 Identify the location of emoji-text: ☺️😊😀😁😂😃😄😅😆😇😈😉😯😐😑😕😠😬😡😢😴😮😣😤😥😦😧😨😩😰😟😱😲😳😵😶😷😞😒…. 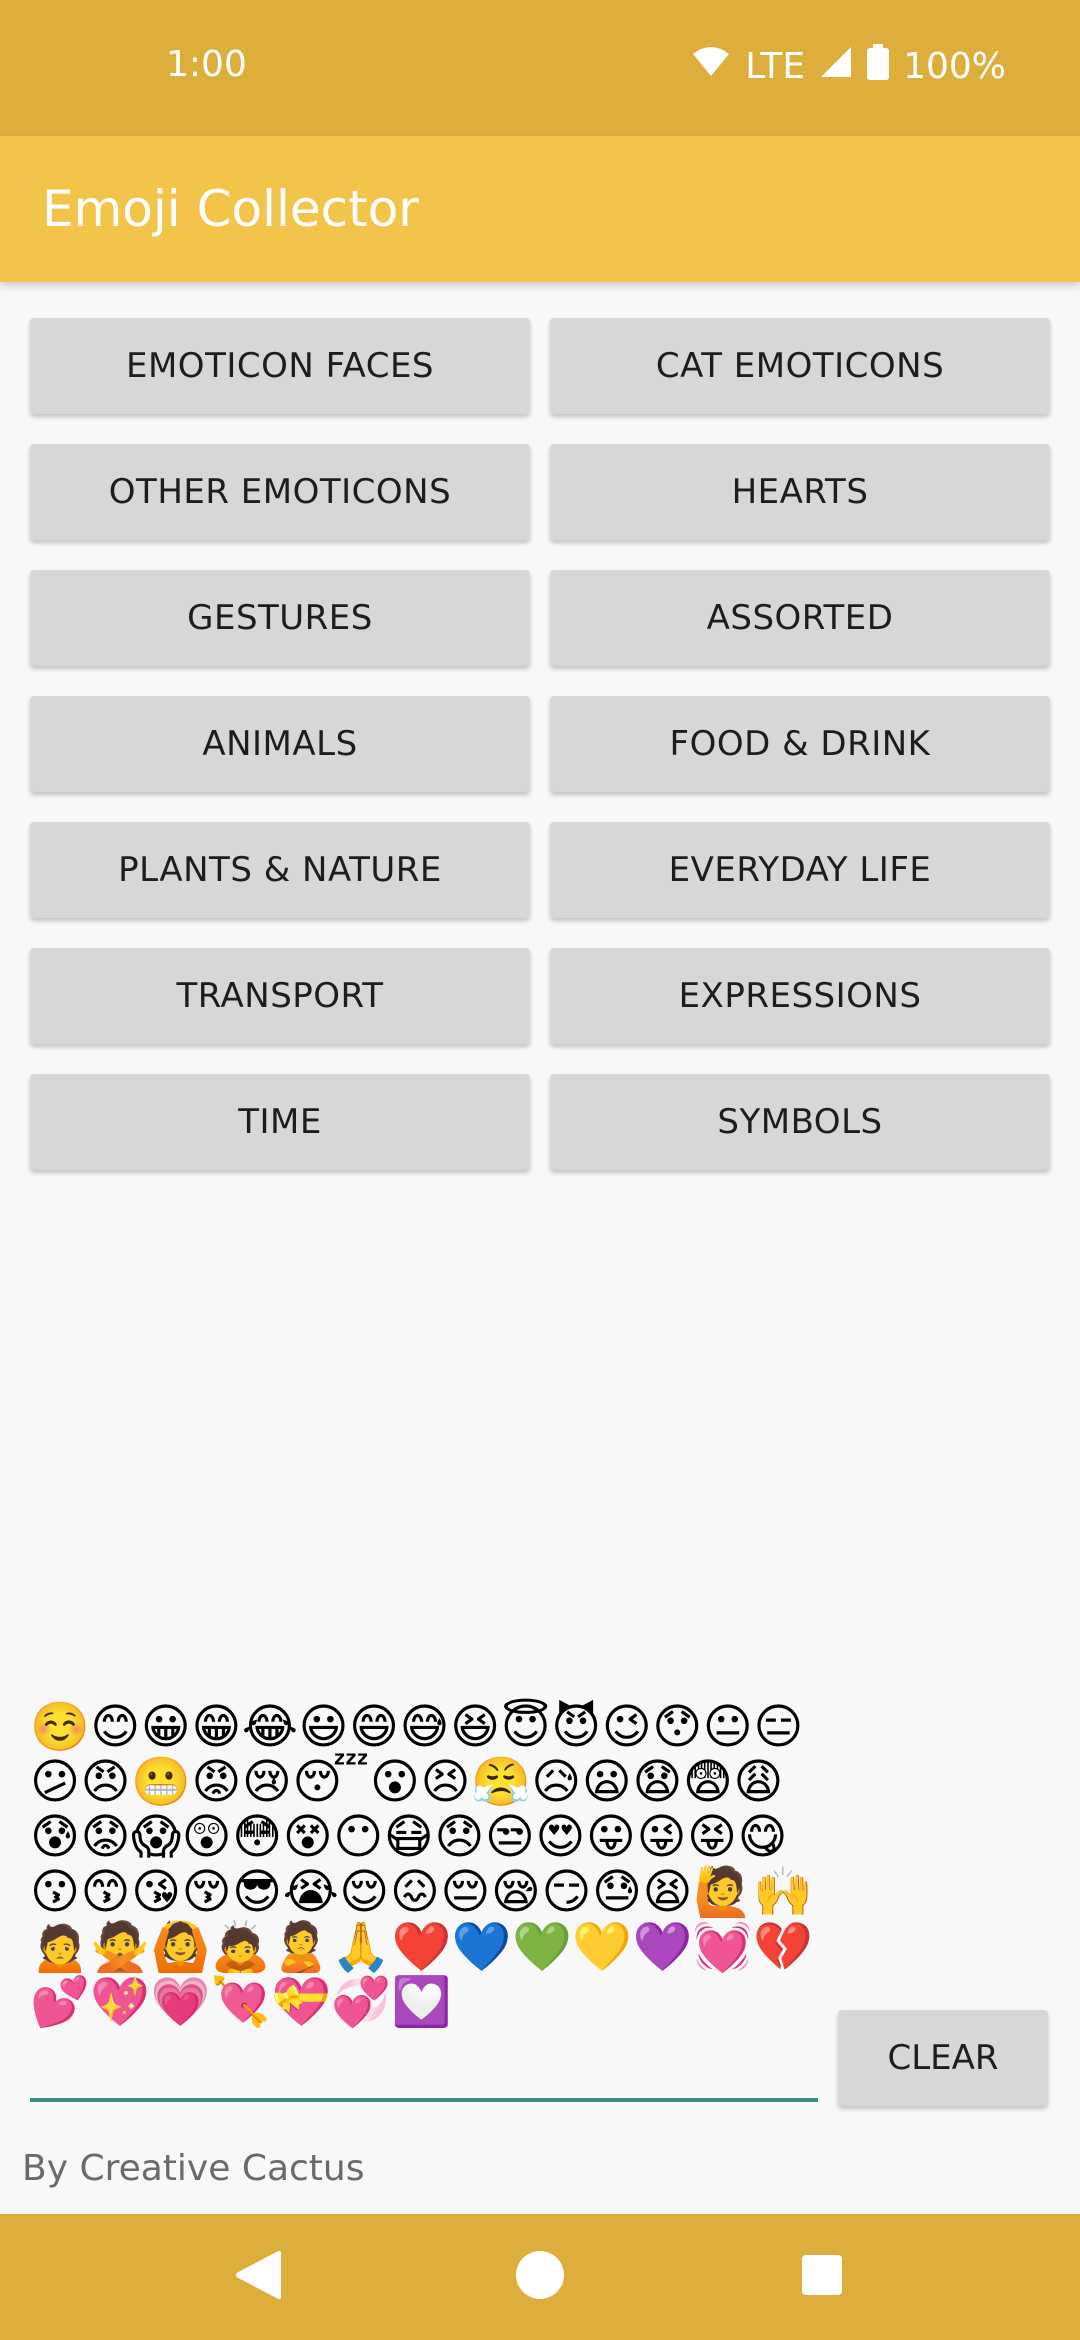
(422, 1864).